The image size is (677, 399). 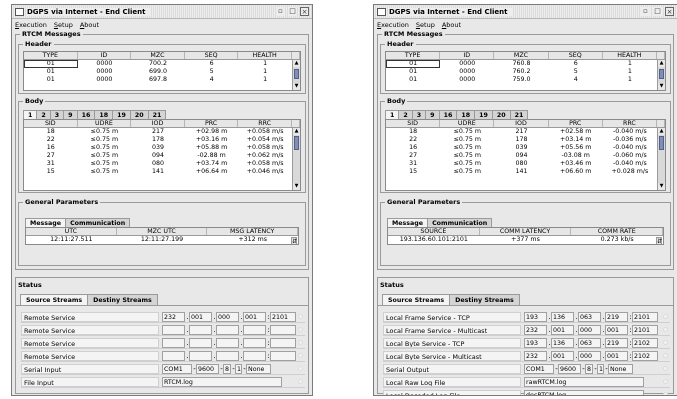 I want to click on ip-octet-4-field: 219, so click(x=616, y=342).